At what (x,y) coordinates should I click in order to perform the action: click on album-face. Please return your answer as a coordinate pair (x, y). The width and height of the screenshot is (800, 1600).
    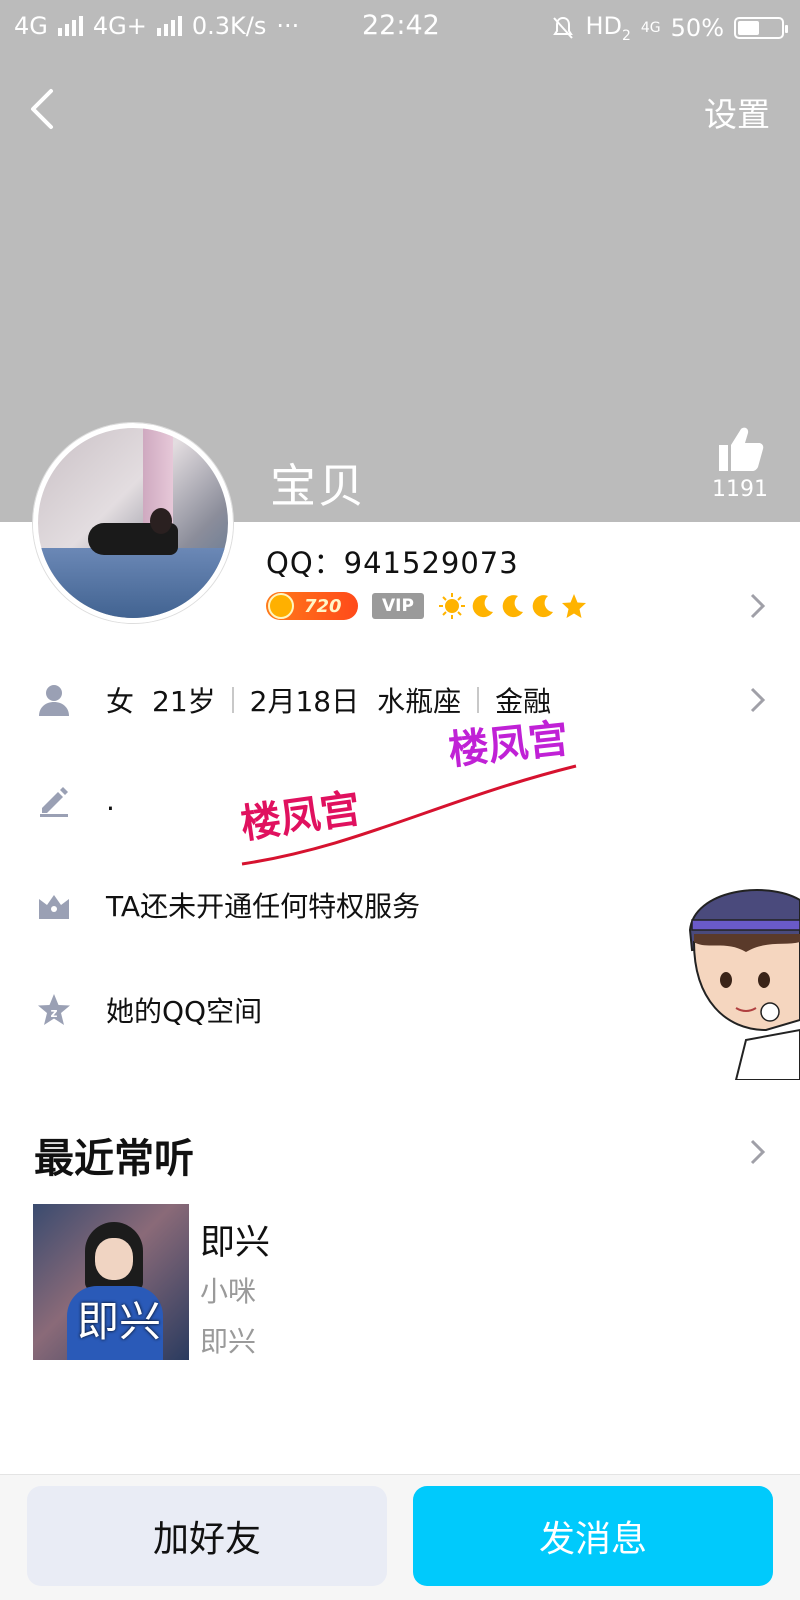
    Looking at the image, I should click on (114, 1259).